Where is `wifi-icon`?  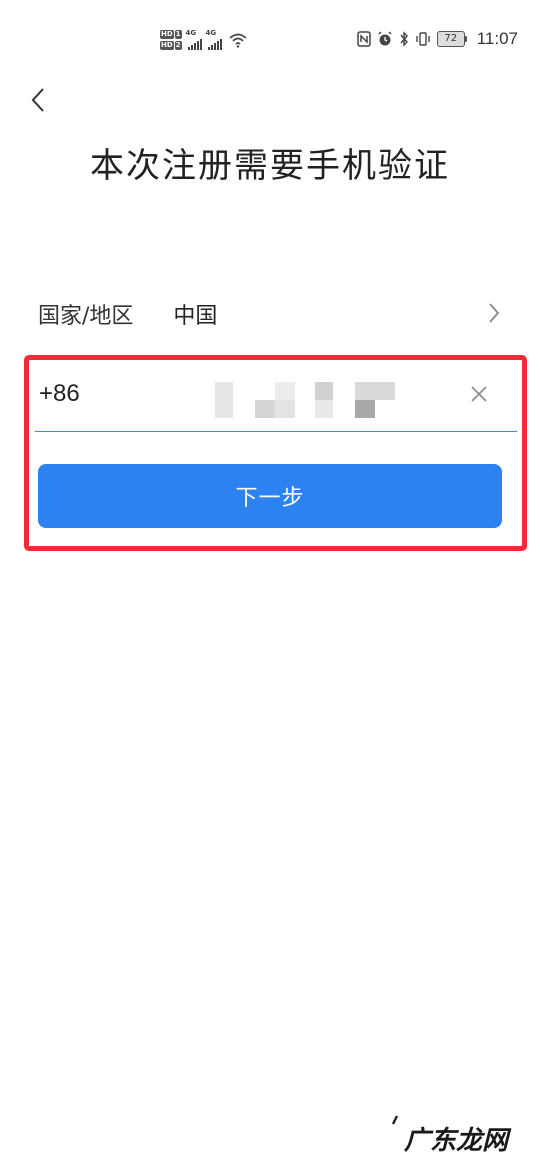 wifi-icon is located at coordinates (237, 40).